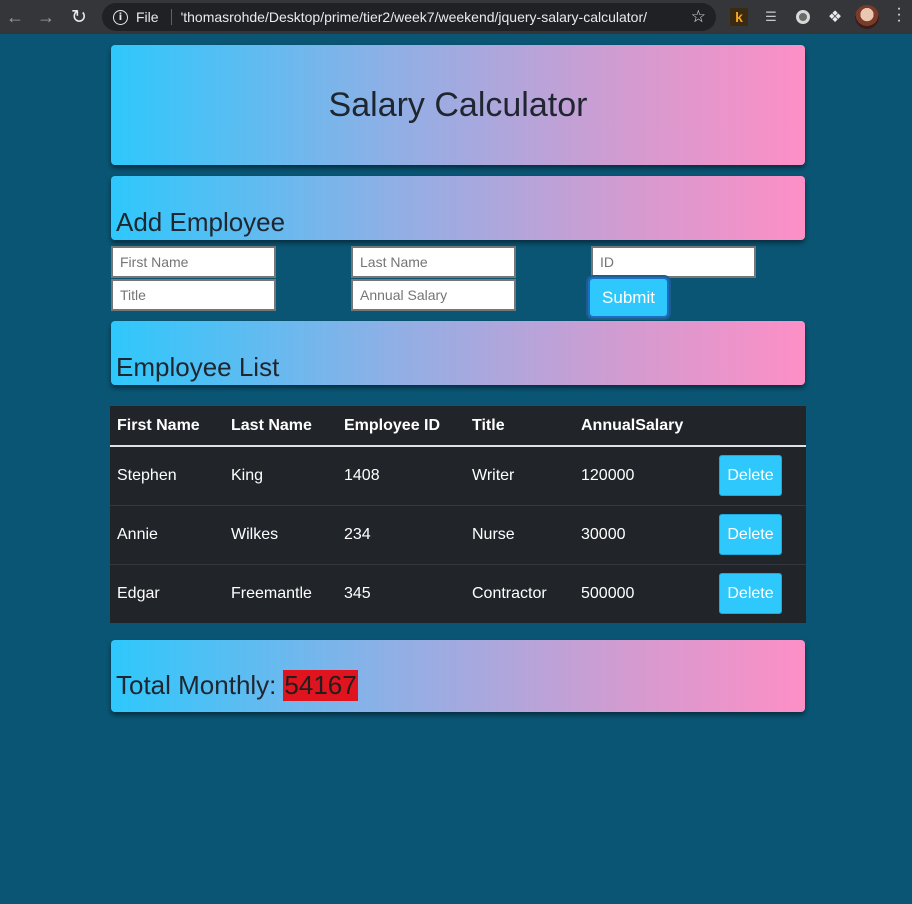 The width and height of the screenshot is (912, 904). What do you see at coordinates (519, 534) in the screenshot?
I see `cell-title: Nurse` at bounding box center [519, 534].